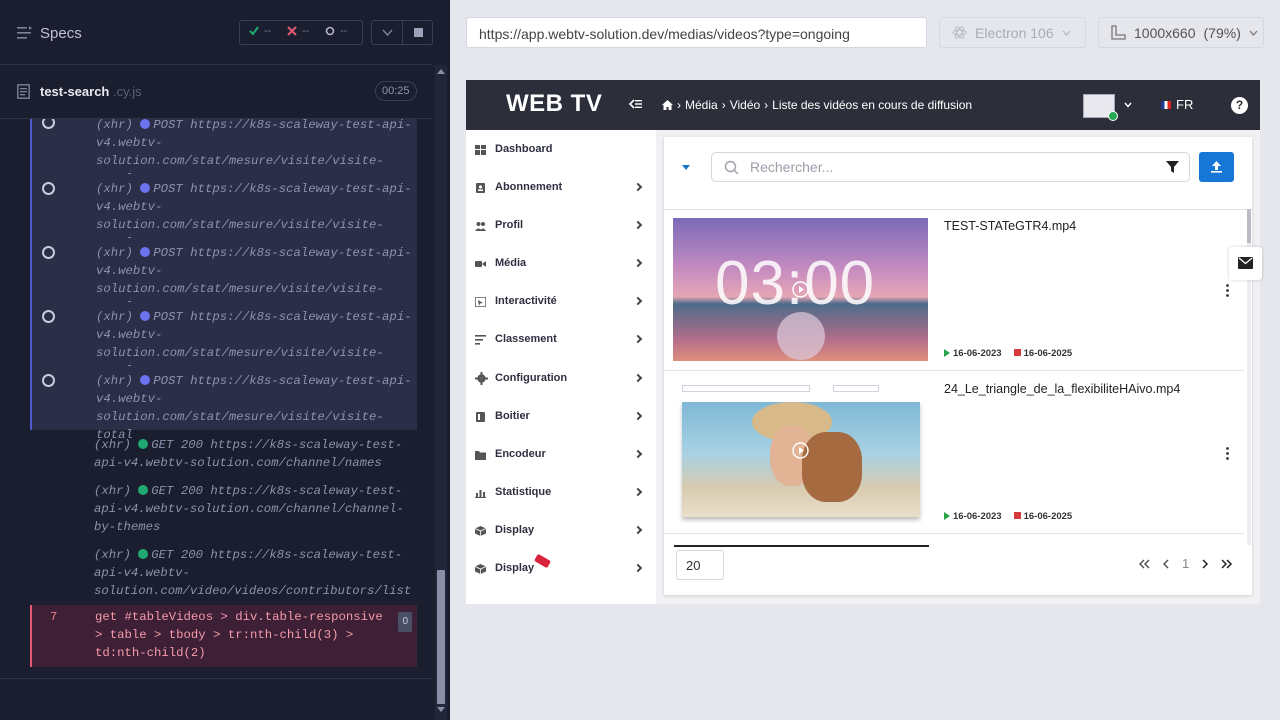  What do you see at coordinates (441, 392) in the screenshot?
I see `reporter-scrollbar` at bounding box center [441, 392].